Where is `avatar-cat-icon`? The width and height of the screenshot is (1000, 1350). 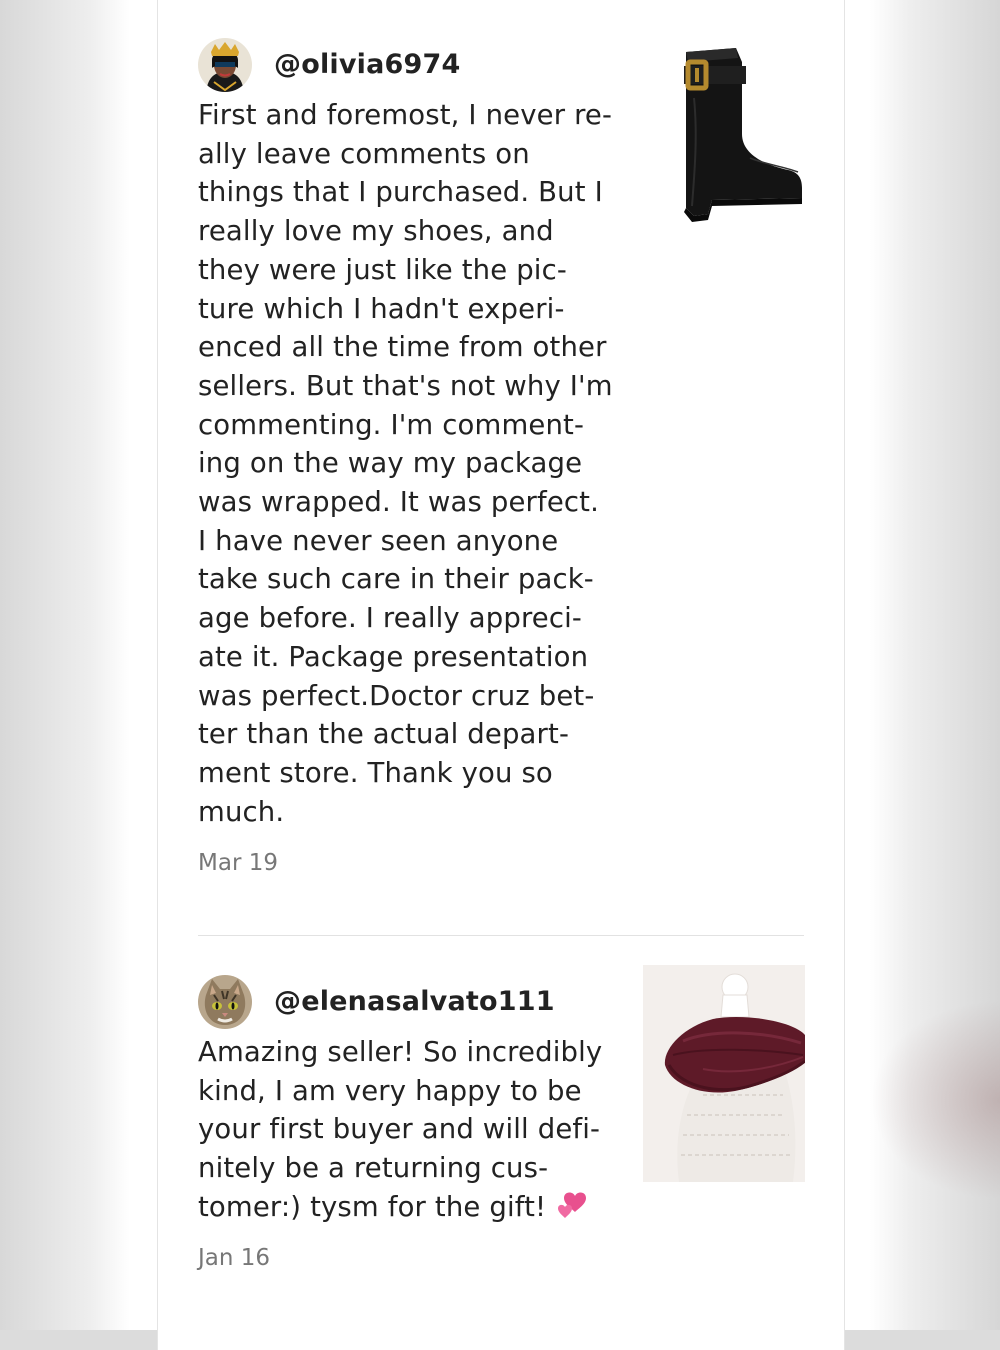 avatar-cat-icon is located at coordinates (225, 1002).